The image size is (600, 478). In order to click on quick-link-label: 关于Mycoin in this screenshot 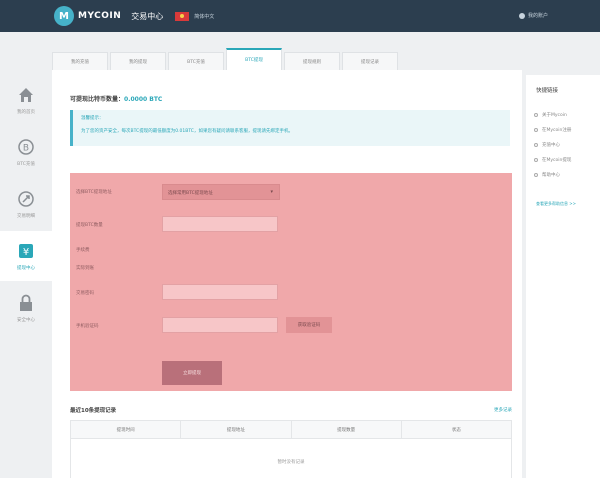, I will do `click(554, 115)`.